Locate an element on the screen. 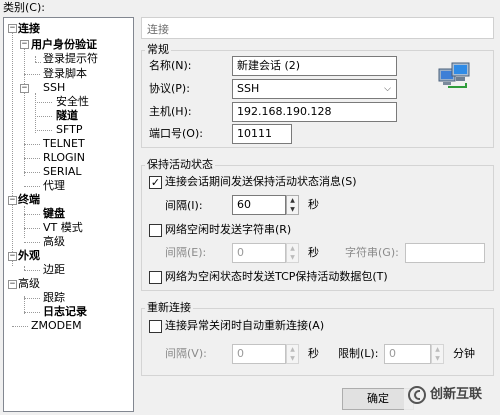 Image resolution: width=500 pixels, height=415 pixels. general-group-title: 常规 is located at coordinates (158, 49).